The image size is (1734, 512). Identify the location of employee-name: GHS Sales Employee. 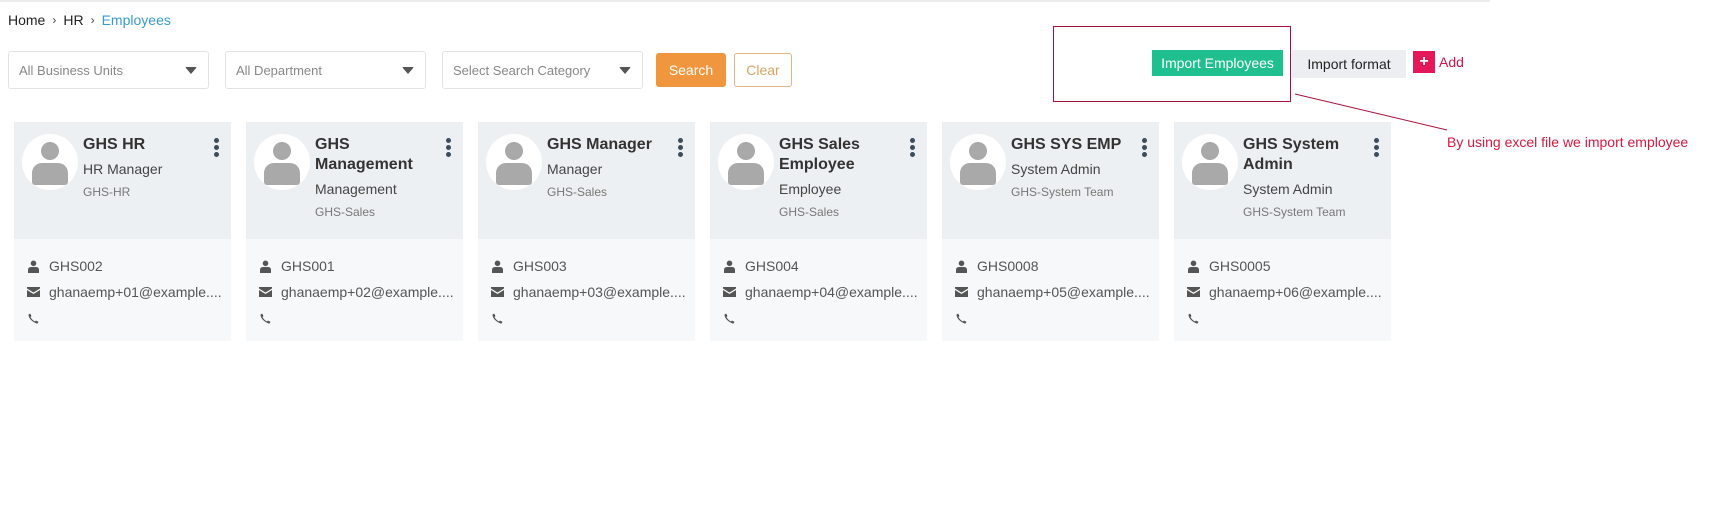
(838, 155).